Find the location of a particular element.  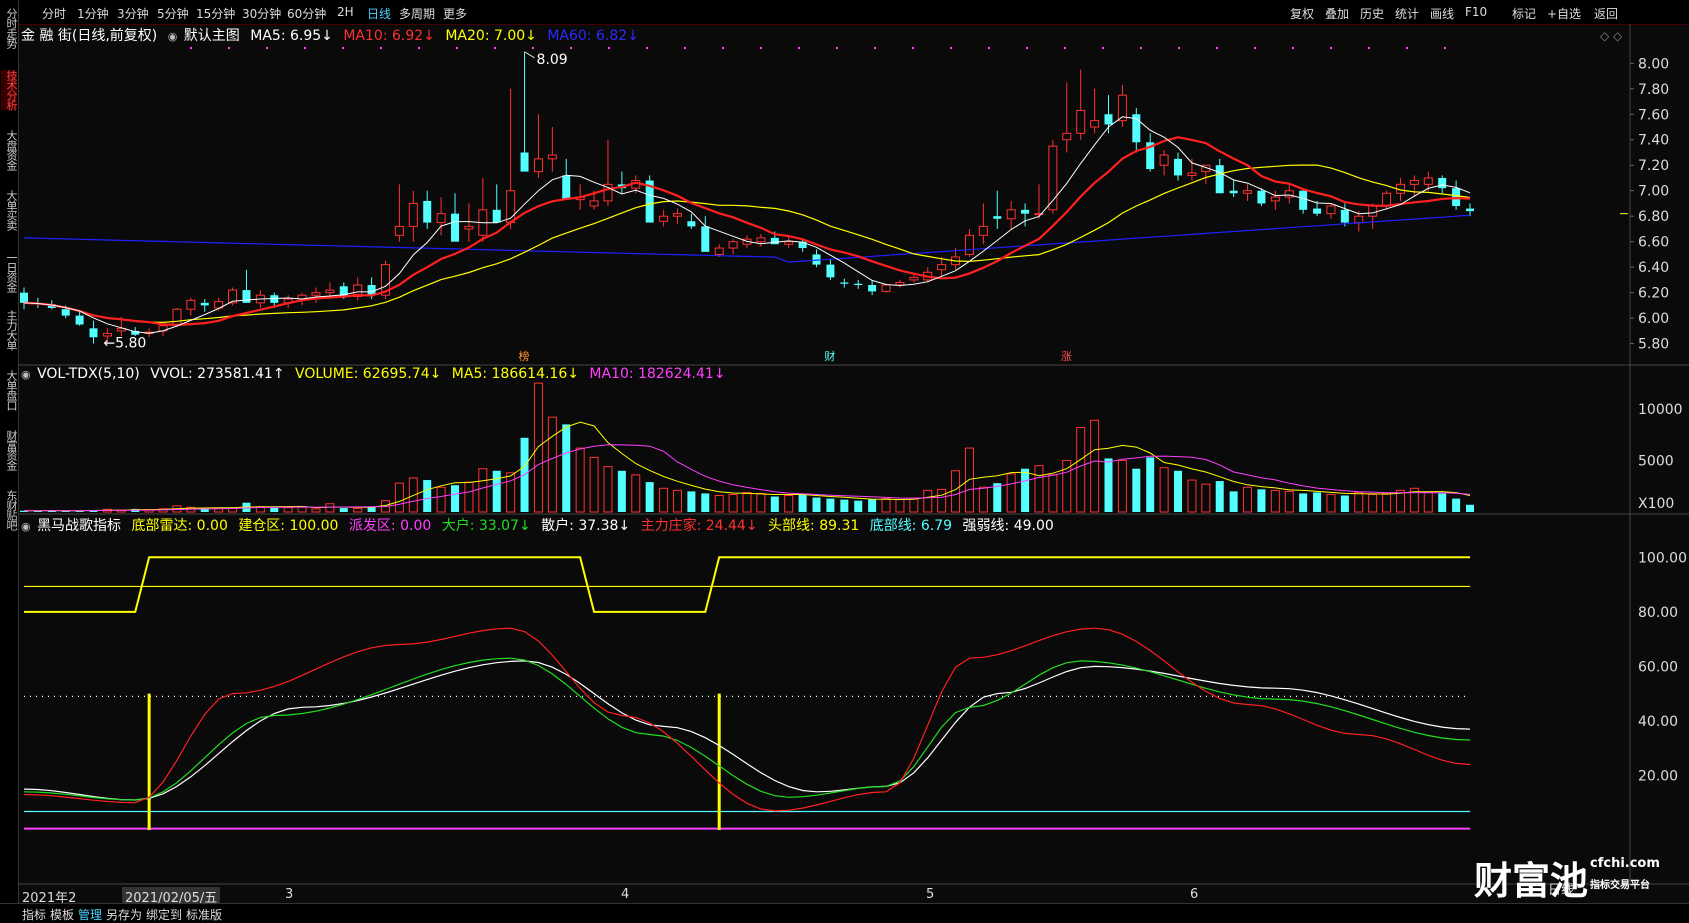

tool-tab: 叠加 is located at coordinates (1337, 13).